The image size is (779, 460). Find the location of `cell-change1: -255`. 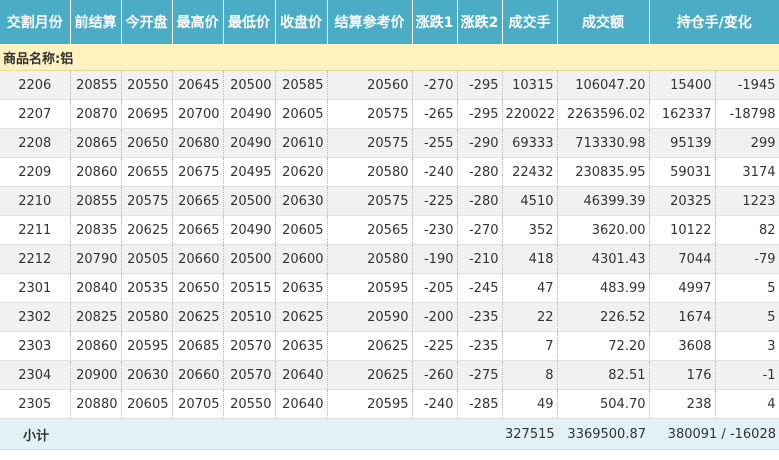

cell-change1: -255 is located at coordinates (435, 143).